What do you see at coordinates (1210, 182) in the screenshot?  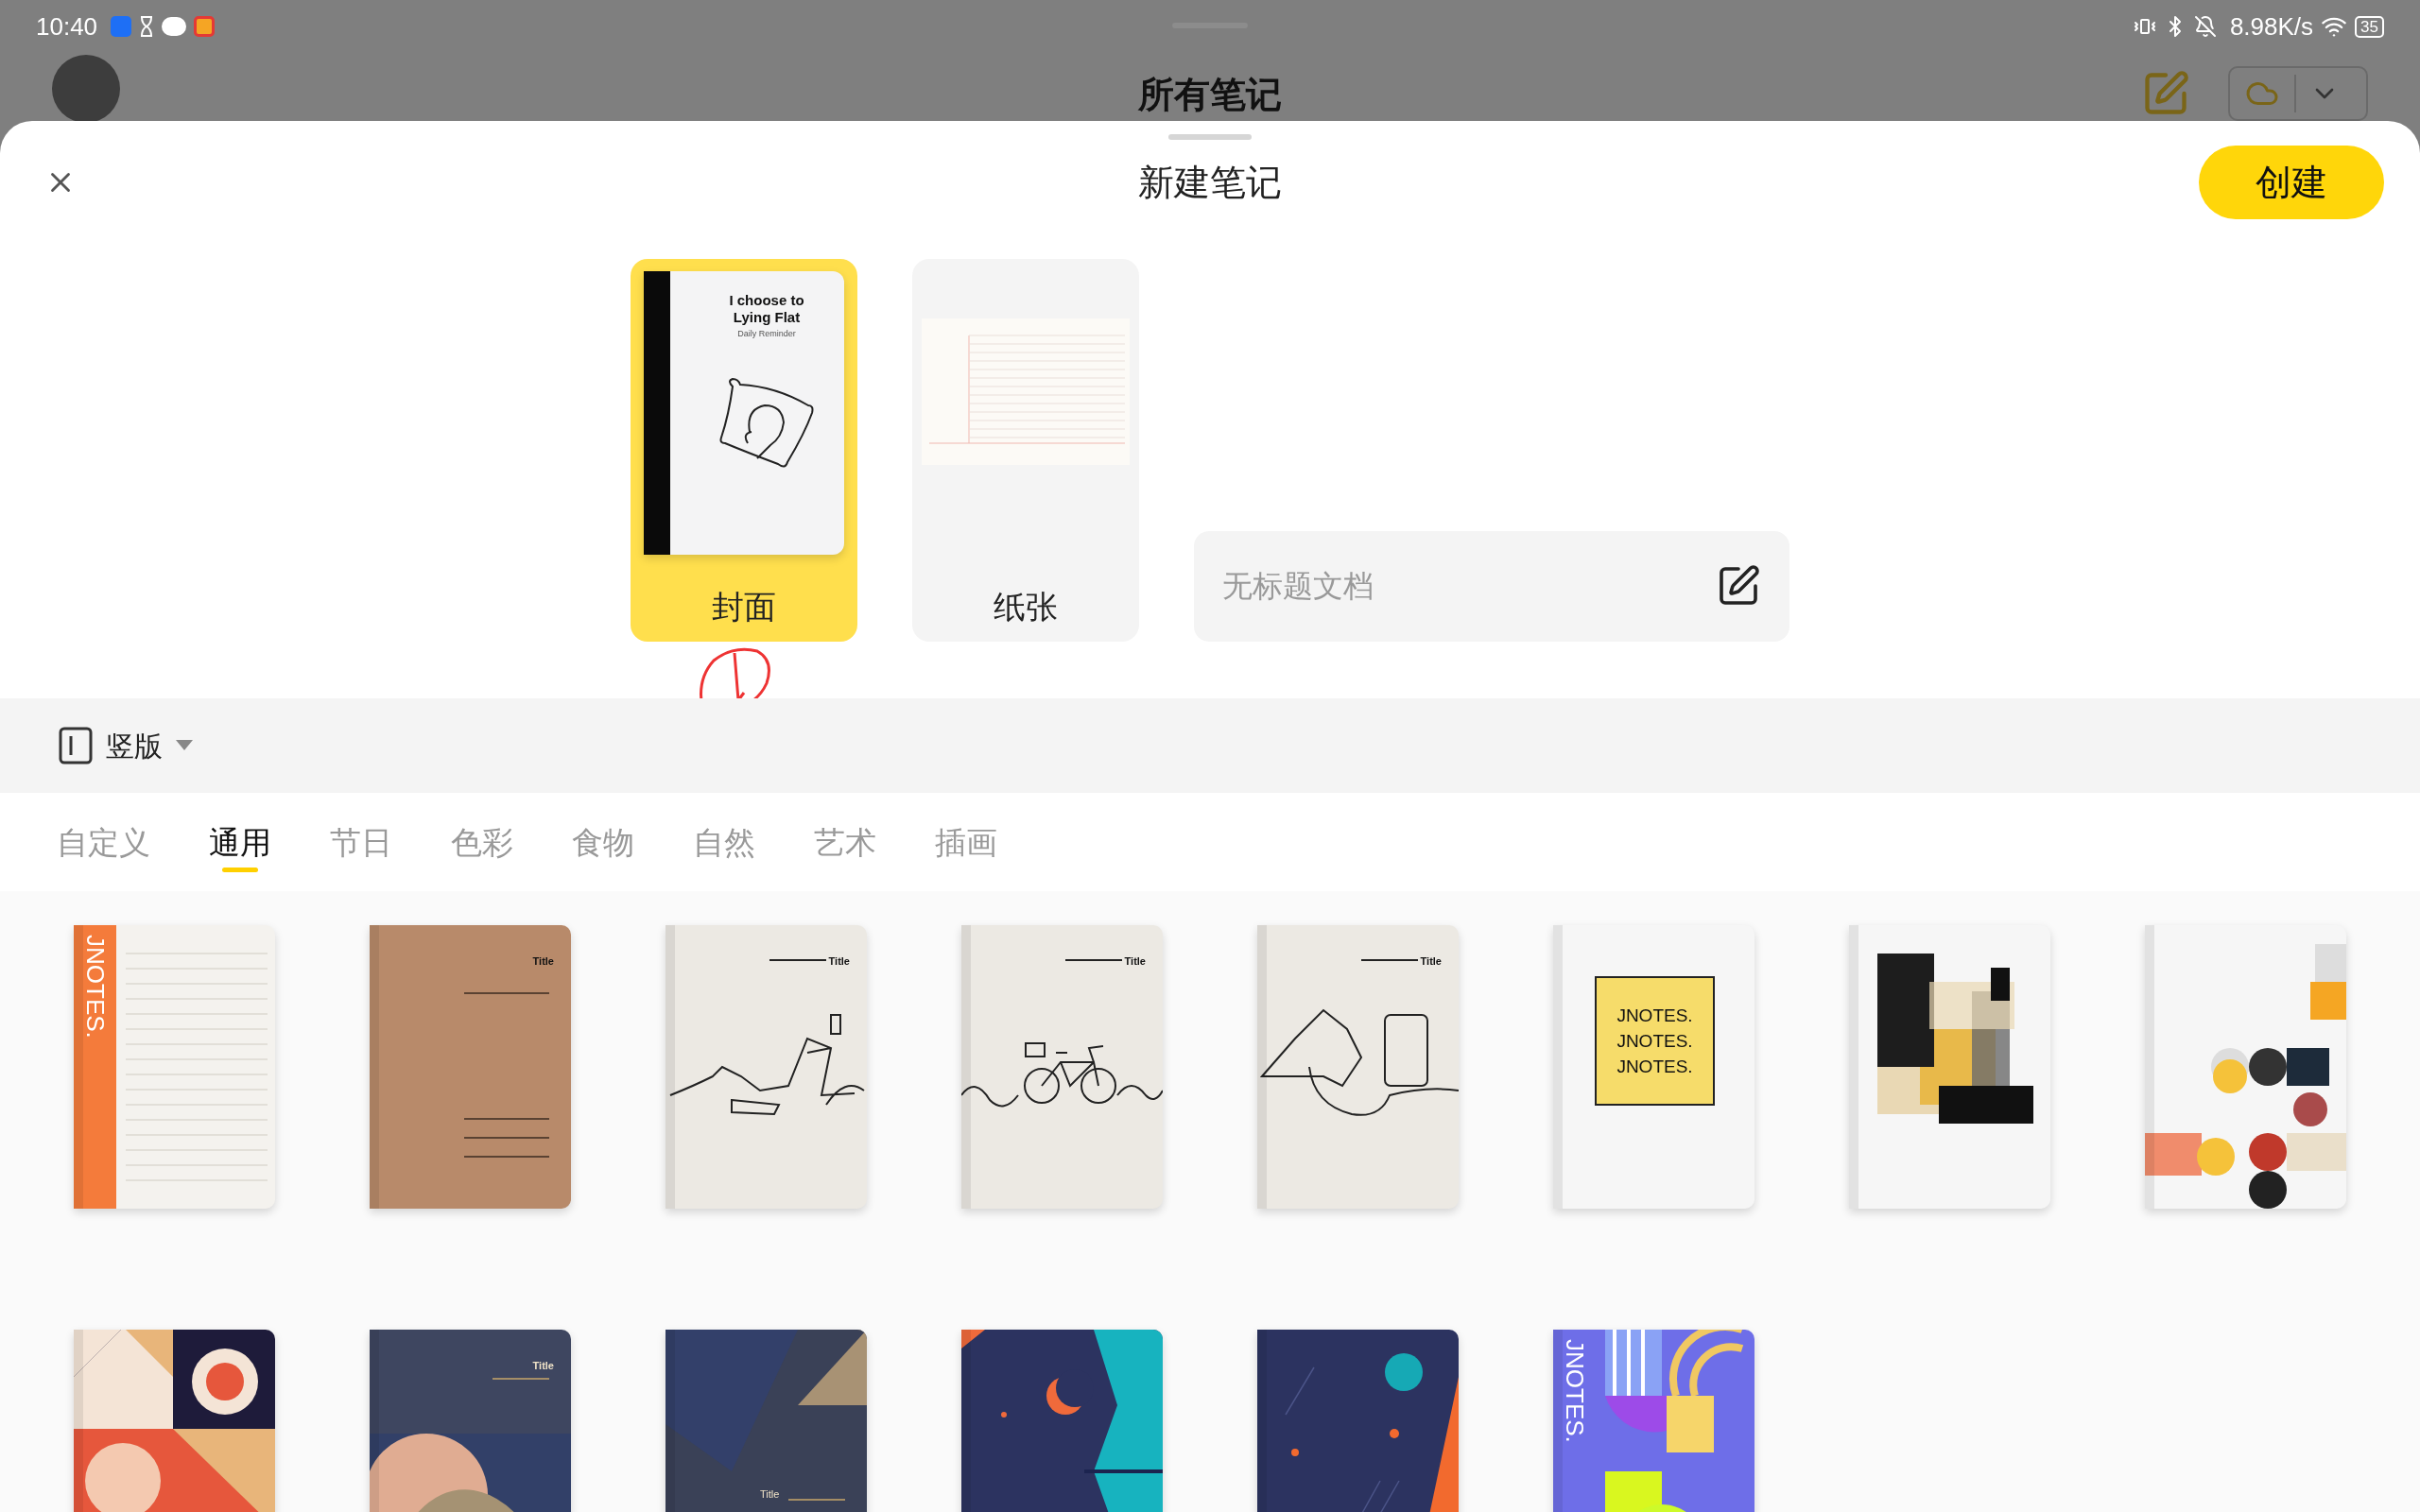 I see `sheet-title: 新建笔记` at bounding box center [1210, 182].